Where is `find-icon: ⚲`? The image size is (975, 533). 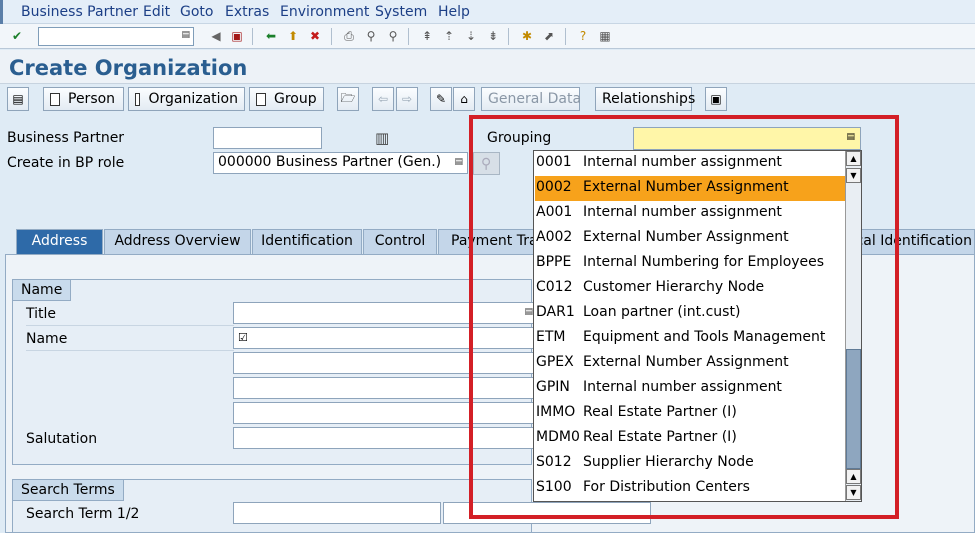
find-icon: ⚲ is located at coordinates (371, 36).